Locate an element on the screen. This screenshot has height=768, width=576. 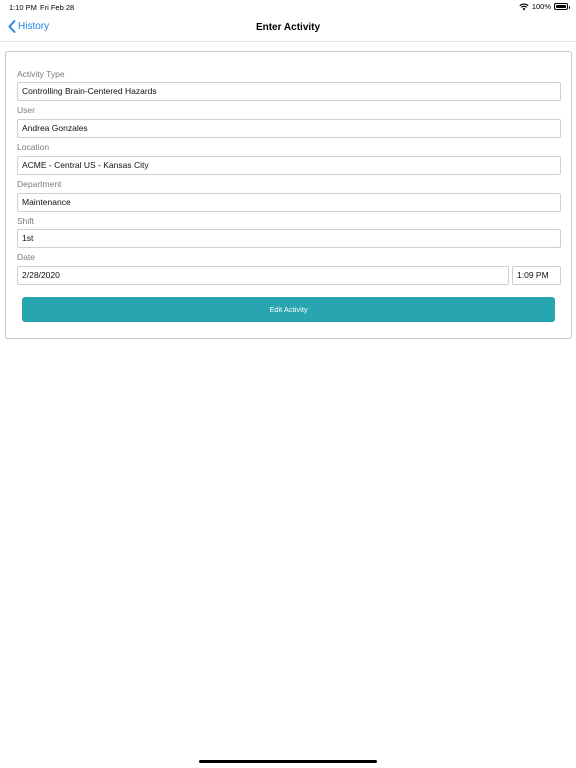
date-field: 2/28/2020 is located at coordinates (263, 275).